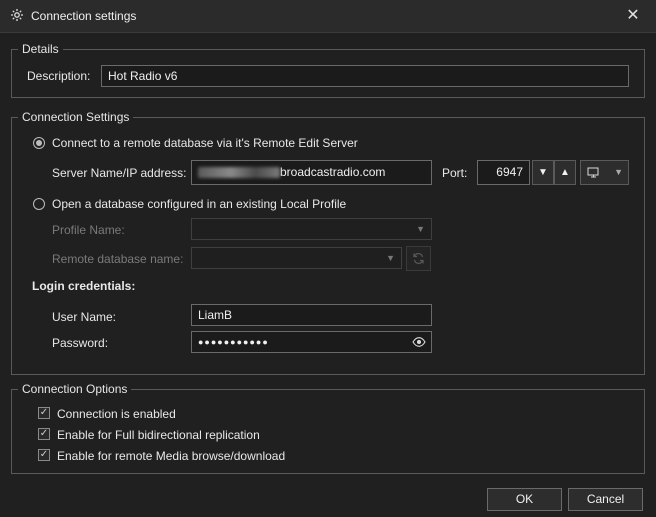 This screenshot has height=517, width=656. What do you see at coordinates (311, 342) in the screenshot?
I see `password-field: ●●●●●●●●●●●` at bounding box center [311, 342].